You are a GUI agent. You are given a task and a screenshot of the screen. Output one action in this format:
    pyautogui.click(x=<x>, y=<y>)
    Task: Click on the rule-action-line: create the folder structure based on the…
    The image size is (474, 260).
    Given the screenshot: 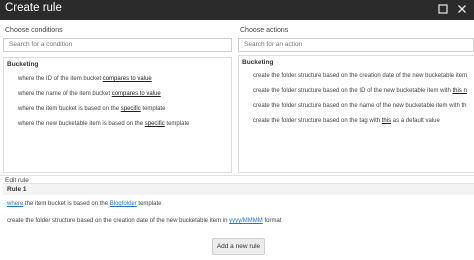 What is the action you would take?
    pyautogui.click(x=144, y=221)
    